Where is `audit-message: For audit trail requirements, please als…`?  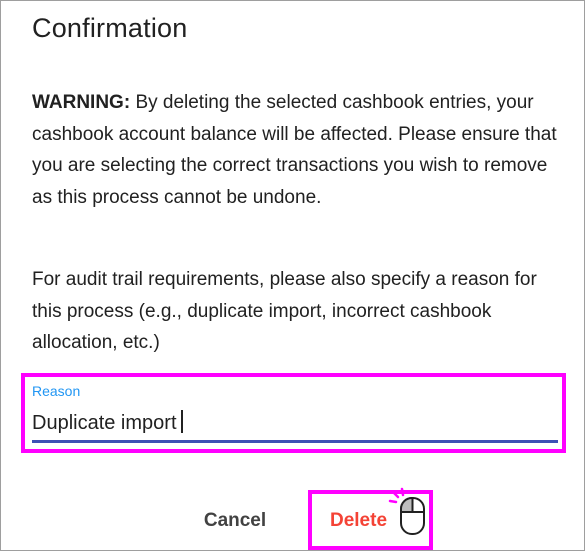
audit-message: For audit trail requirements, please als… is located at coordinates (284, 311).